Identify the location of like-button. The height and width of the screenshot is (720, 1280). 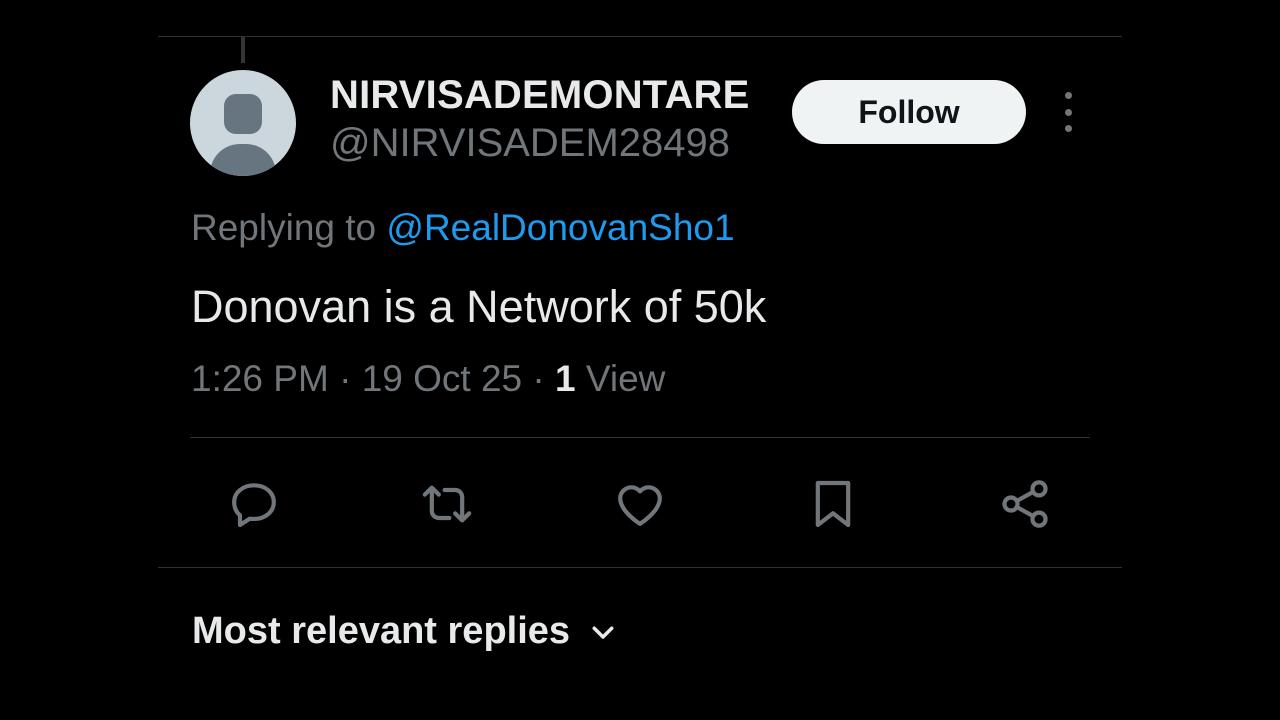
(640, 504).